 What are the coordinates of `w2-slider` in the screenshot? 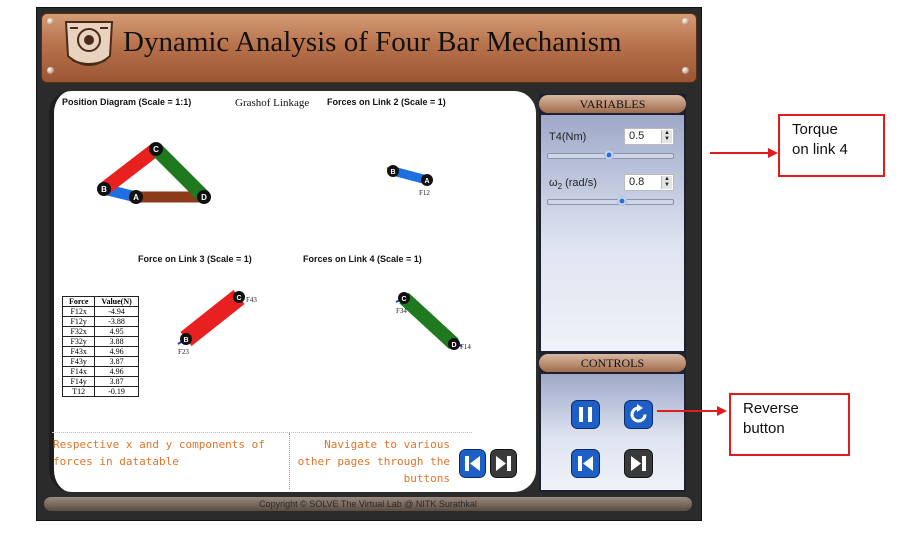 It's located at (610, 201).